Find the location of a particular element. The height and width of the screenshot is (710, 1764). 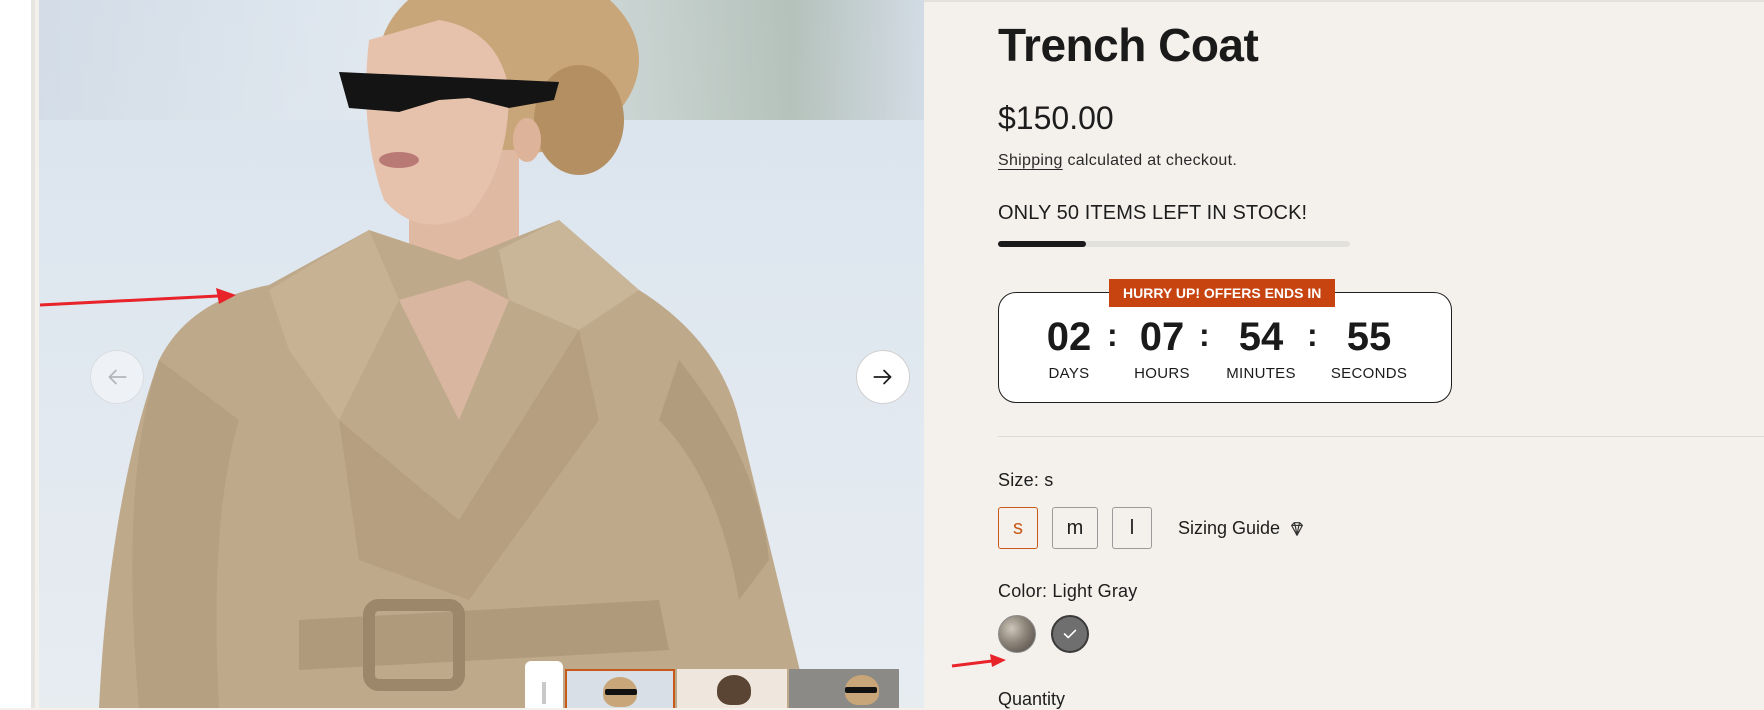

gallery-next-button is located at coordinates (883, 377).